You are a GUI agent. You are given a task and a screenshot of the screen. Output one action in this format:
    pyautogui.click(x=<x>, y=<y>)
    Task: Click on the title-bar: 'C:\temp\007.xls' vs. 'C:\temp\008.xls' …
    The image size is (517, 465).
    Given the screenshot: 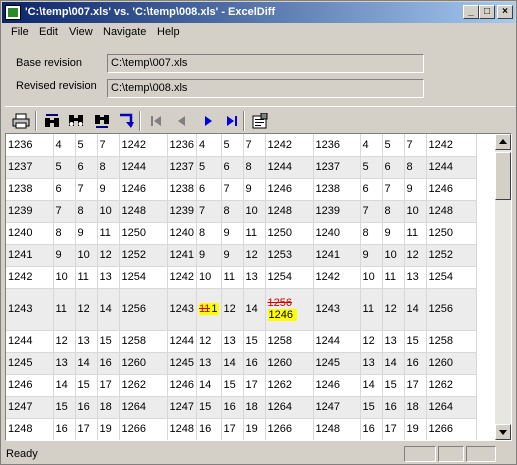 What is the action you would take?
    pyautogui.click(x=258, y=12)
    